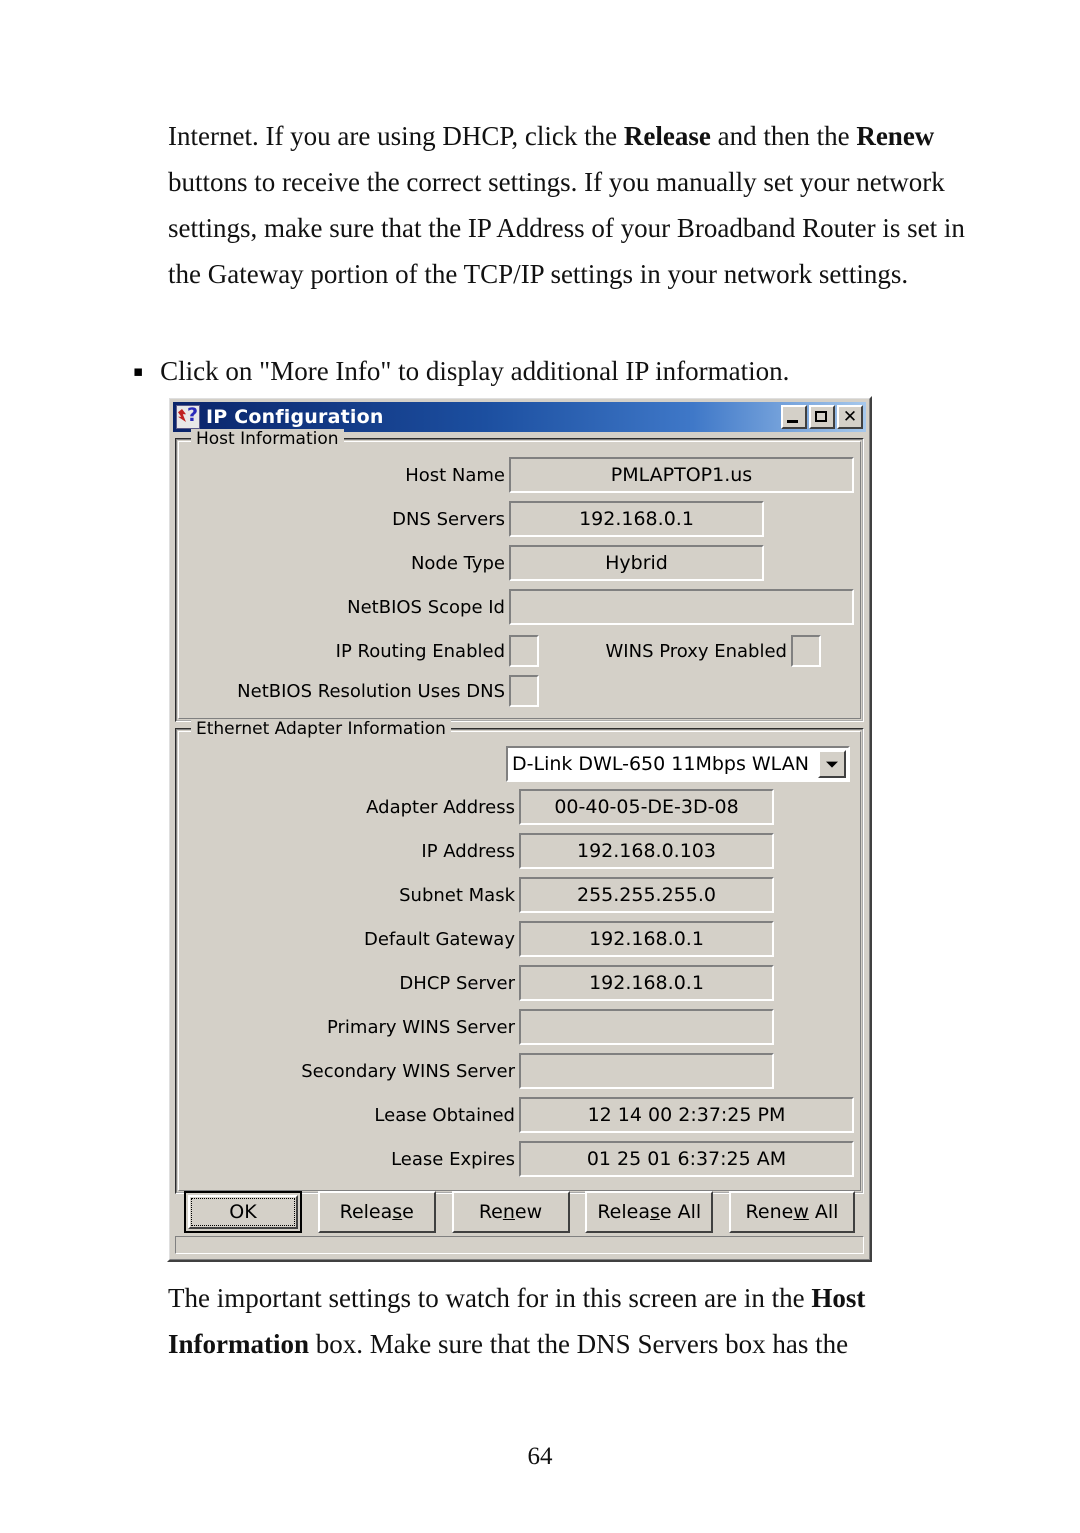  Describe the element at coordinates (660, 764) in the screenshot. I see `adapter-dropdown-value: D-Link DWL-650 11Mbps WLAN` at that location.